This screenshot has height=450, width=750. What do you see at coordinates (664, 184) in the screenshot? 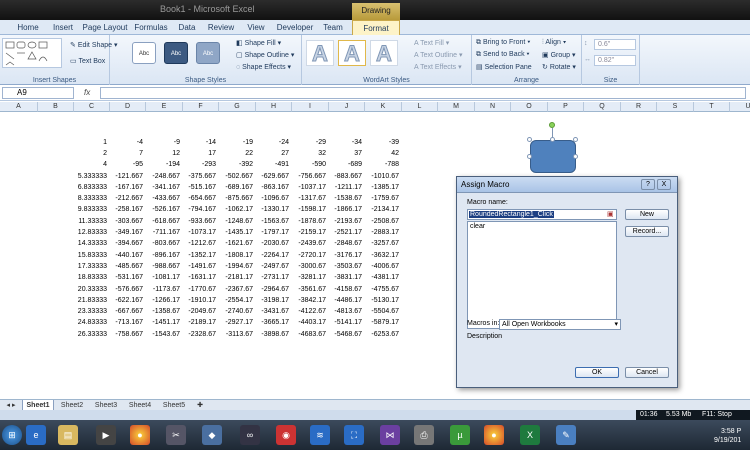
I see `close-button: X` at bounding box center [664, 184].